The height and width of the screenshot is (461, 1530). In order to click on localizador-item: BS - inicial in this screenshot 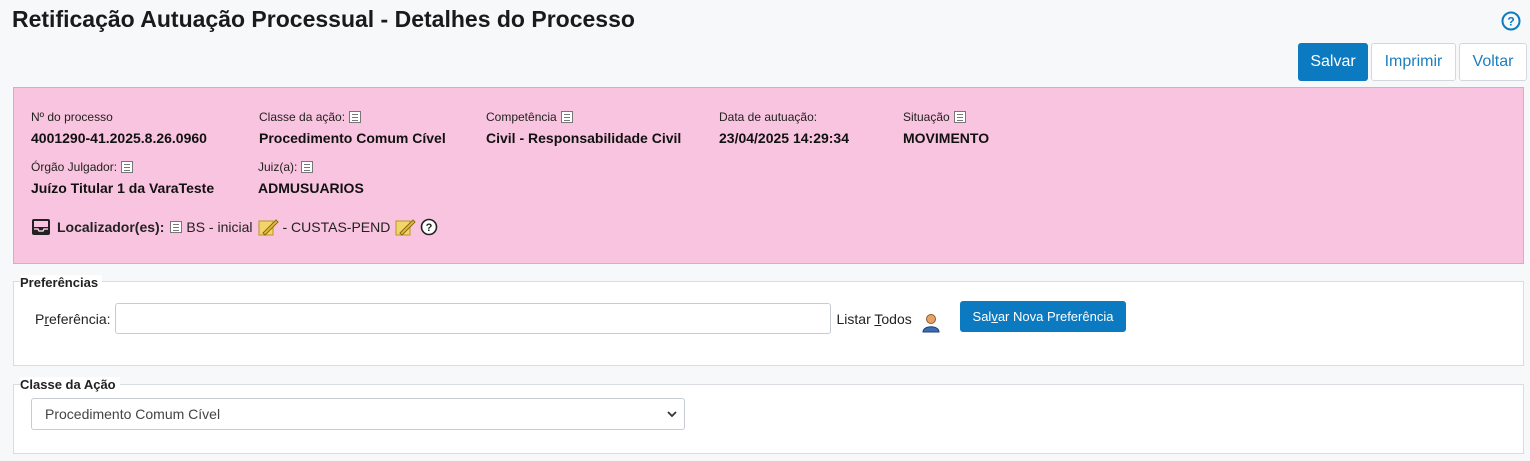, I will do `click(219, 227)`.